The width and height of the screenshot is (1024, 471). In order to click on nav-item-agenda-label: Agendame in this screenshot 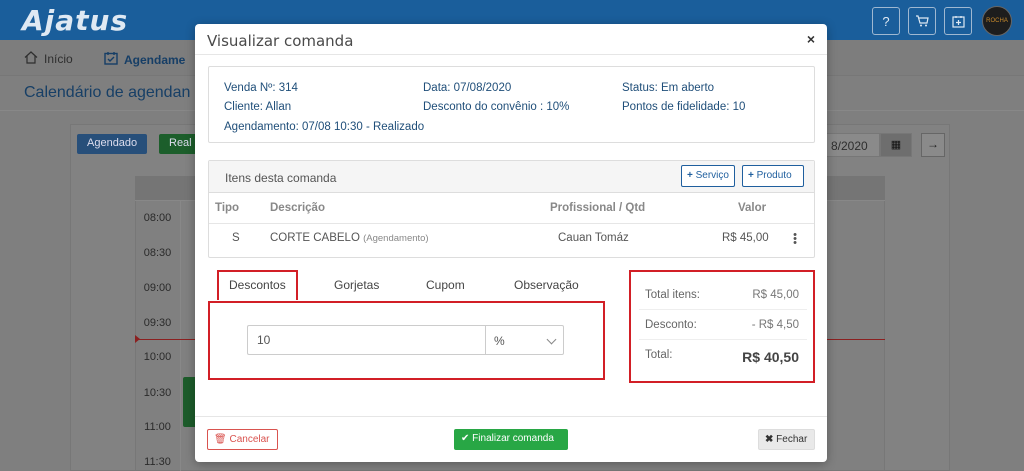, I will do `click(155, 59)`.